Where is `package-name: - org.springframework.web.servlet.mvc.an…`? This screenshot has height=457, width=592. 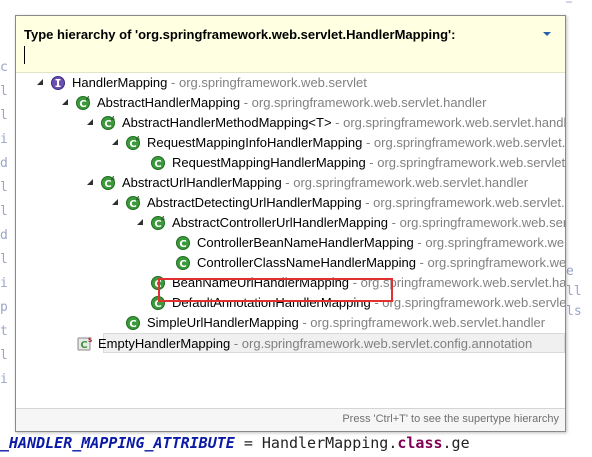
package-name: - org.springframework.web.servlet.mvc.an… is located at coordinates (469, 302).